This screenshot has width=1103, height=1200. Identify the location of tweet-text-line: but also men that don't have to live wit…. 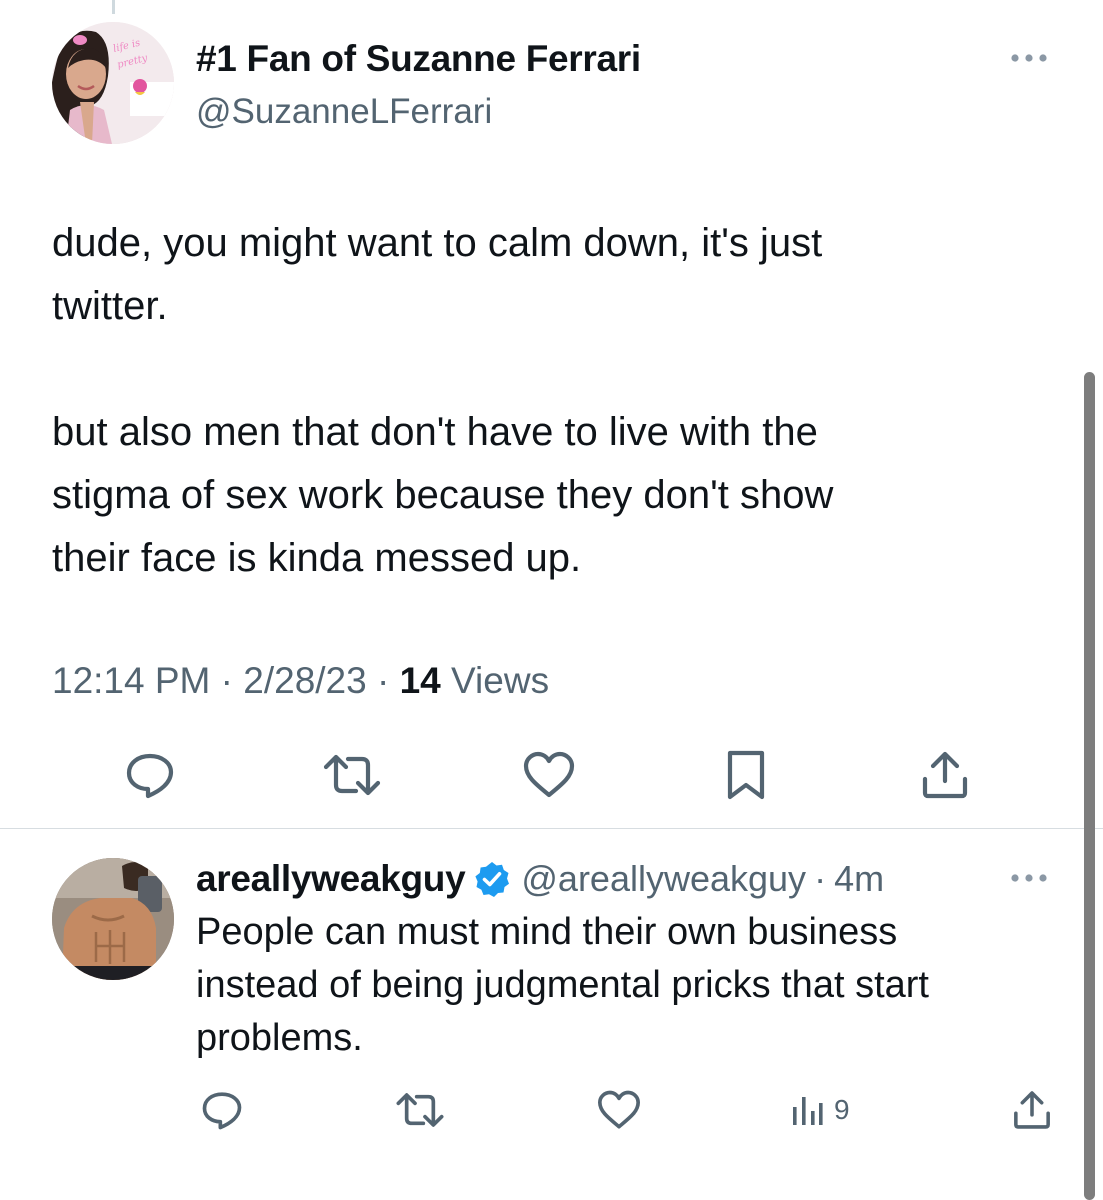
(435, 432).